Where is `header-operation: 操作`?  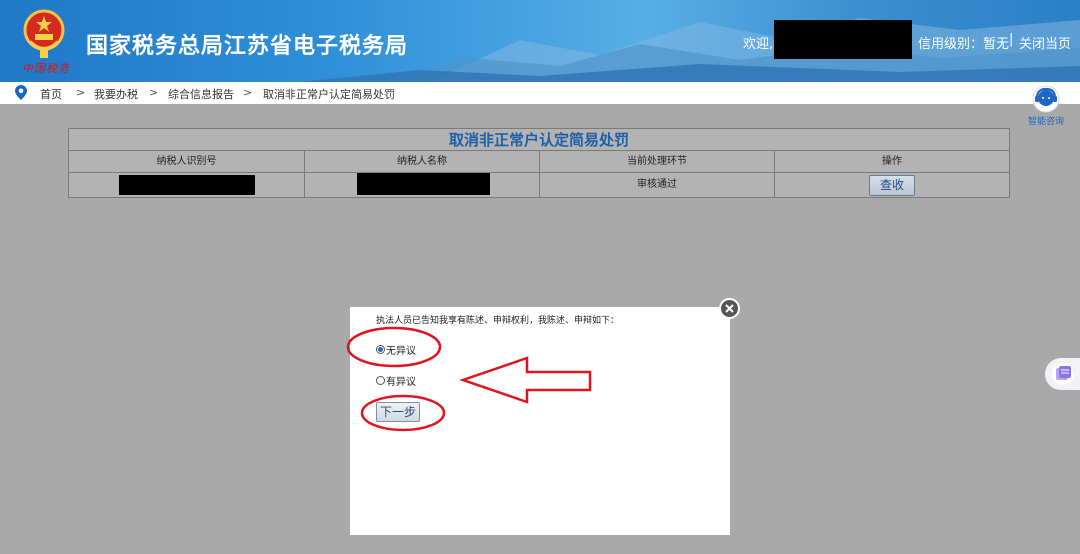 header-operation: 操作 is located at coordinates (892, 162).